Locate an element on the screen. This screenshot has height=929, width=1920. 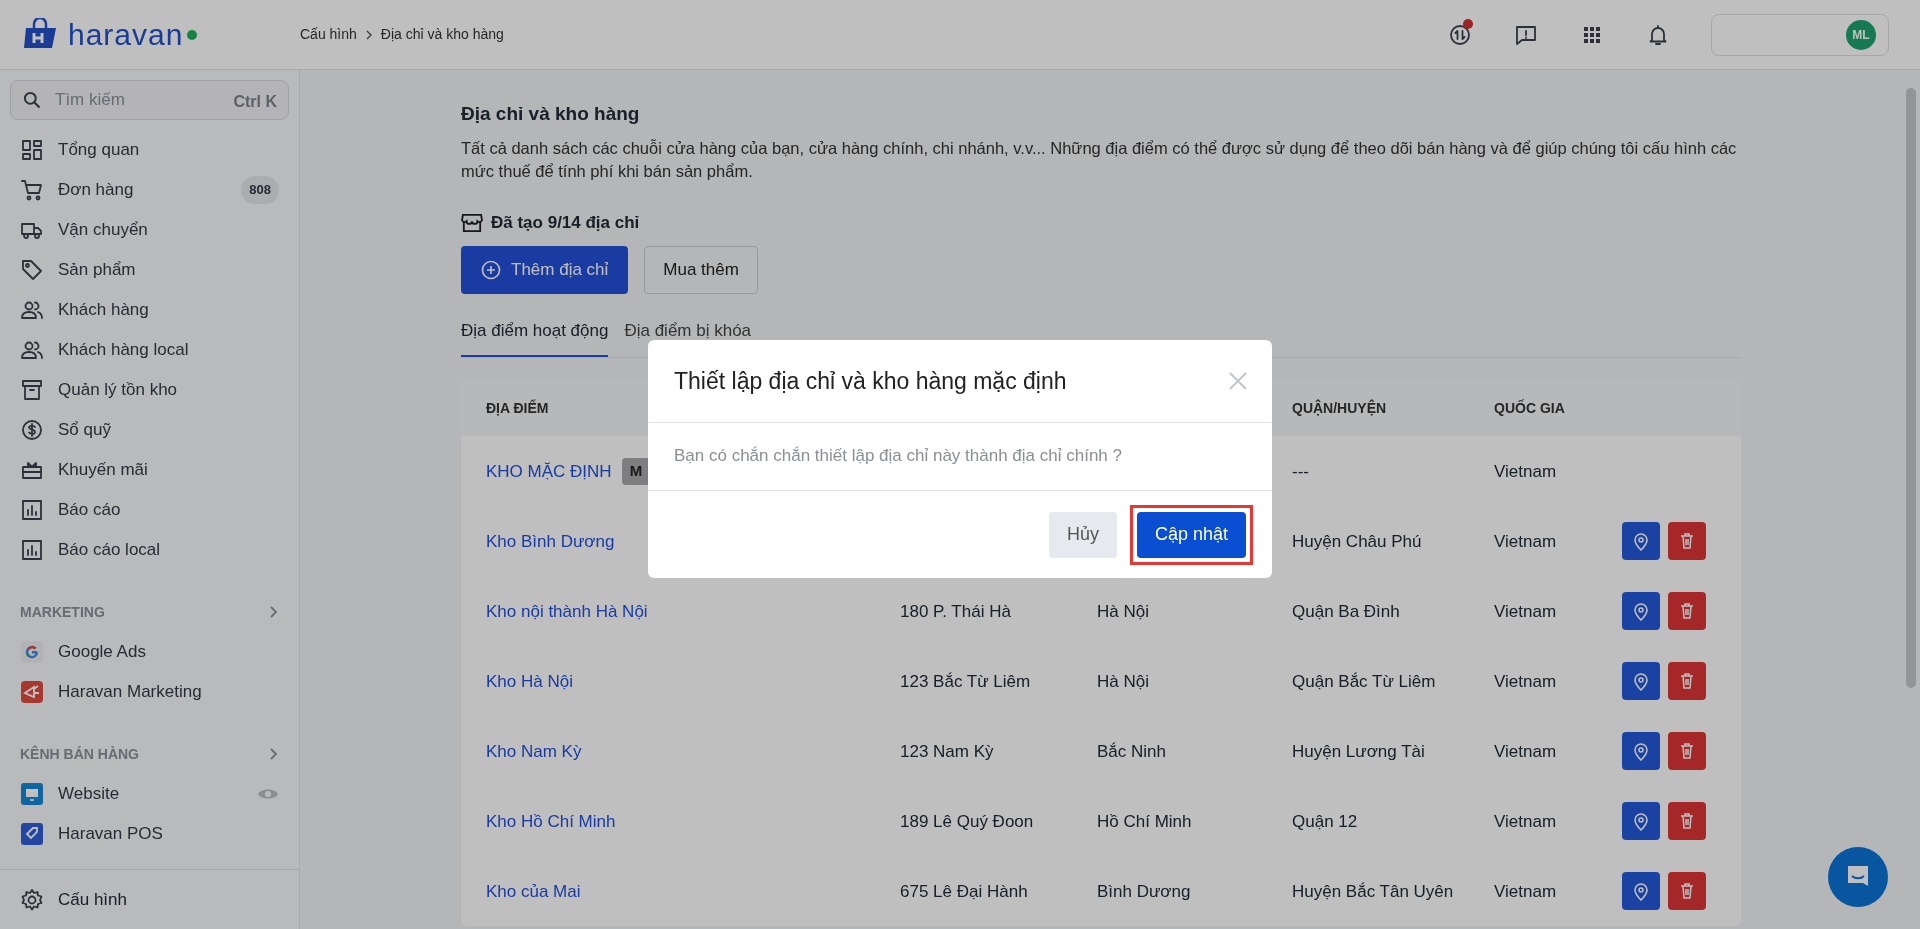
sidebar-item: Haravan POS is located at coordinates (149, 834).